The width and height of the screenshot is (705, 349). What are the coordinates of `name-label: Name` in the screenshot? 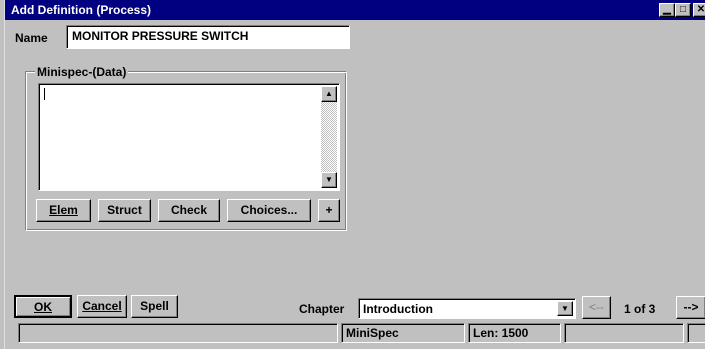 It's located at (31, 38).